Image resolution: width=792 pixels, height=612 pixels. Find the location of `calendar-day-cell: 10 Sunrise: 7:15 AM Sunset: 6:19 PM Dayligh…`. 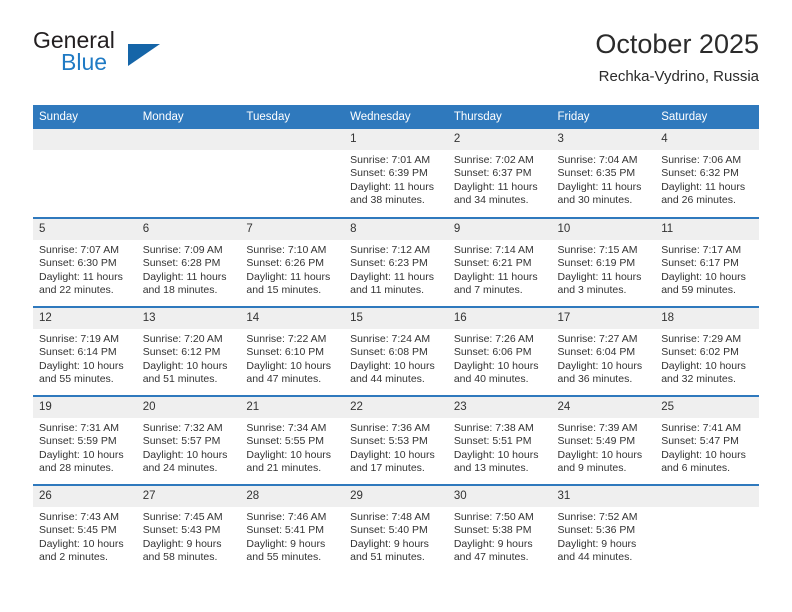

calendar-day-cell: 10 Sunrise: 7:15 AM Sunset: 6:19 PM Dayligh… is located at coordinates (603, 263).